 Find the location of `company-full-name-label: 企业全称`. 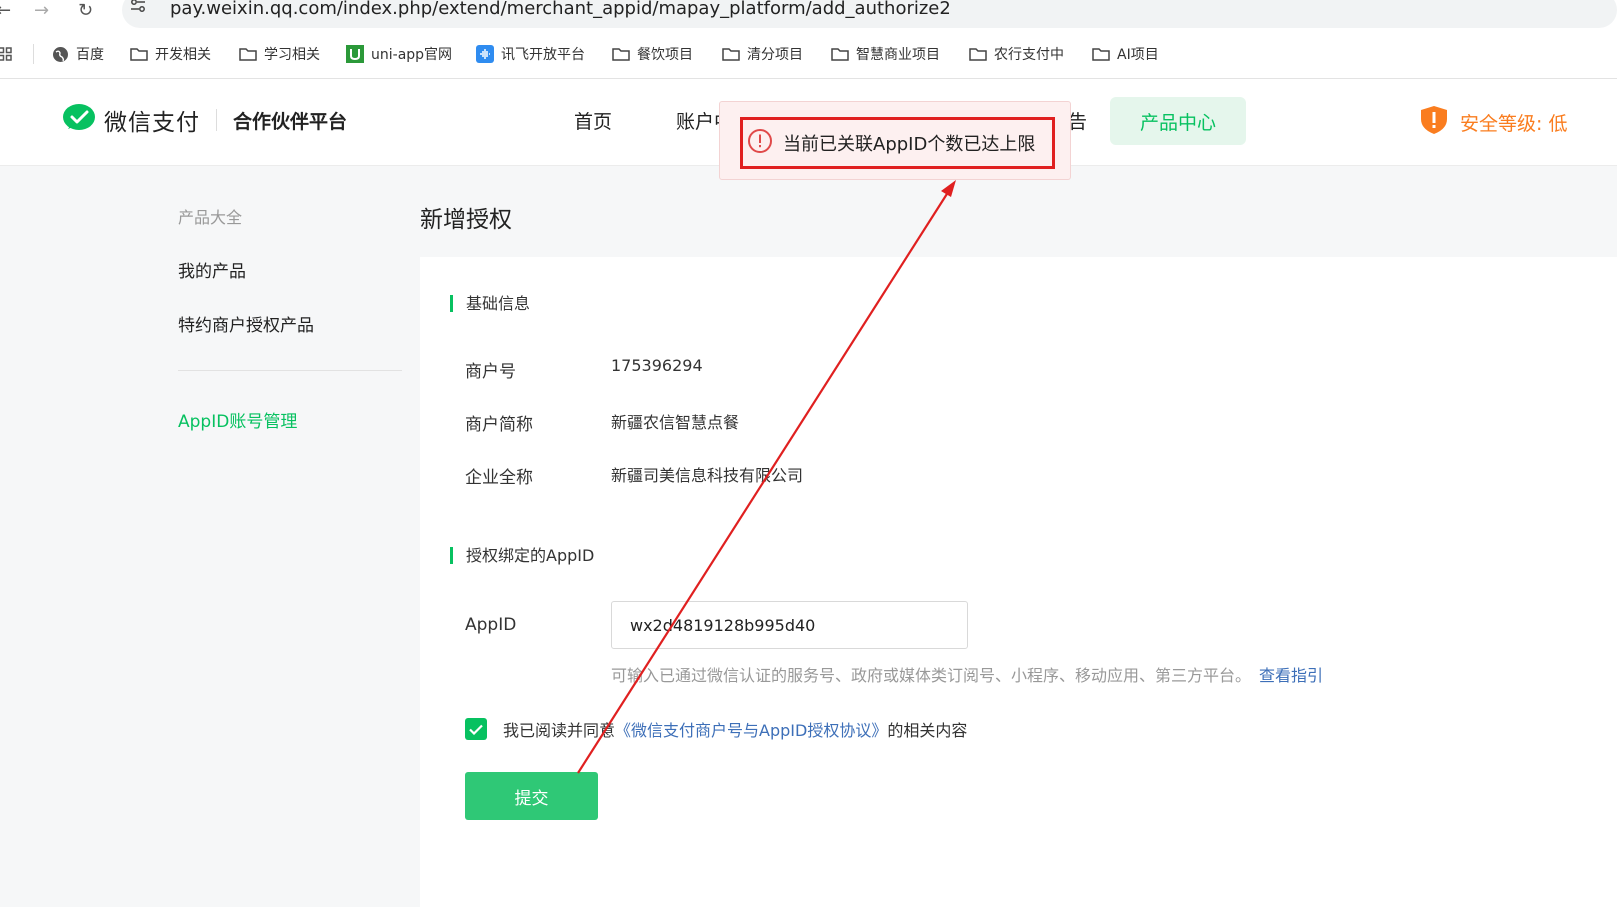

company-full-name-label: 企业全称 is located at coordinates (499, 478).